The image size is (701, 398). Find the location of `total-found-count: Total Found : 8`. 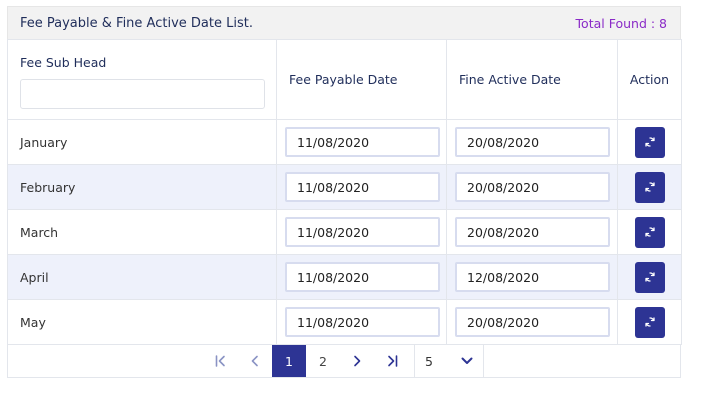

total-found-count: Total Found : 8 is located at coordinates (621, 23).